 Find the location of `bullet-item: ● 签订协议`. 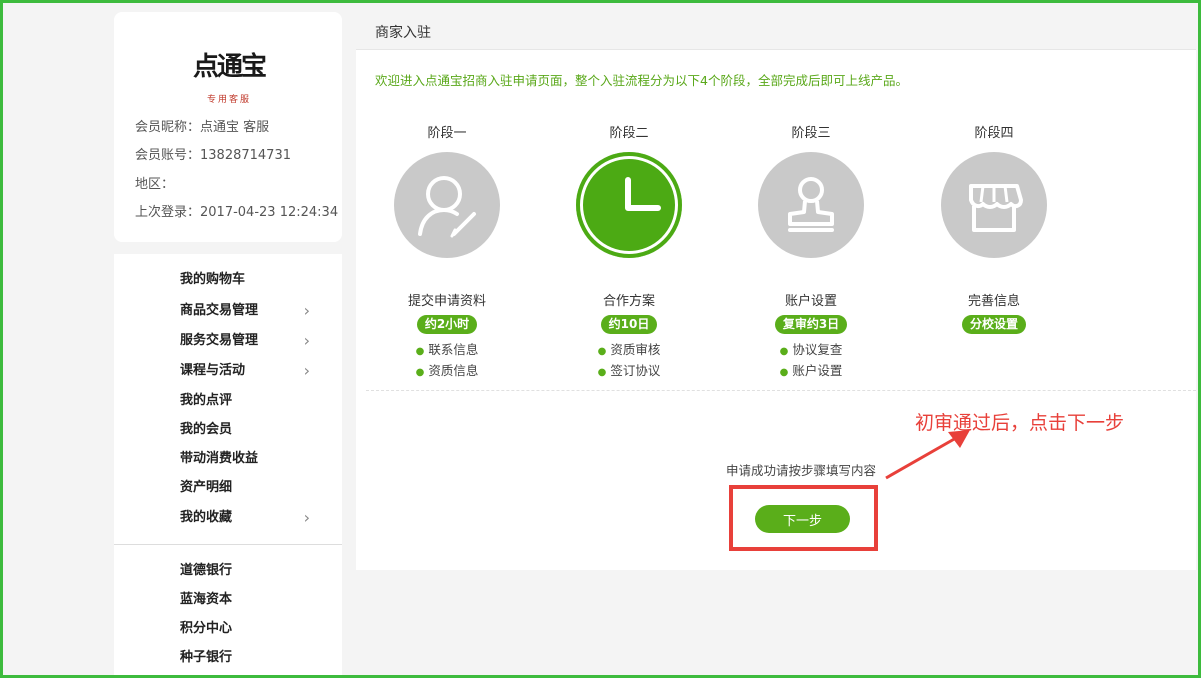

bullet-item: ● 签订协议 is located at coordinates (629, 371).